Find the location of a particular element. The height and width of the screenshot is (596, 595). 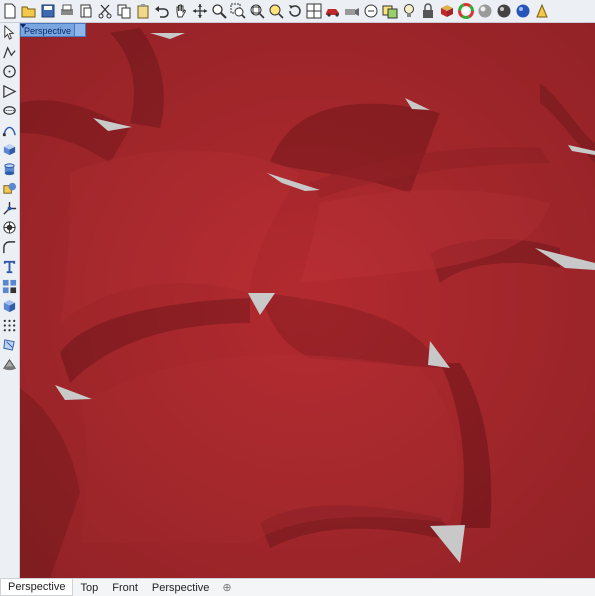

camera-icon is located at coordinates (352, 11).